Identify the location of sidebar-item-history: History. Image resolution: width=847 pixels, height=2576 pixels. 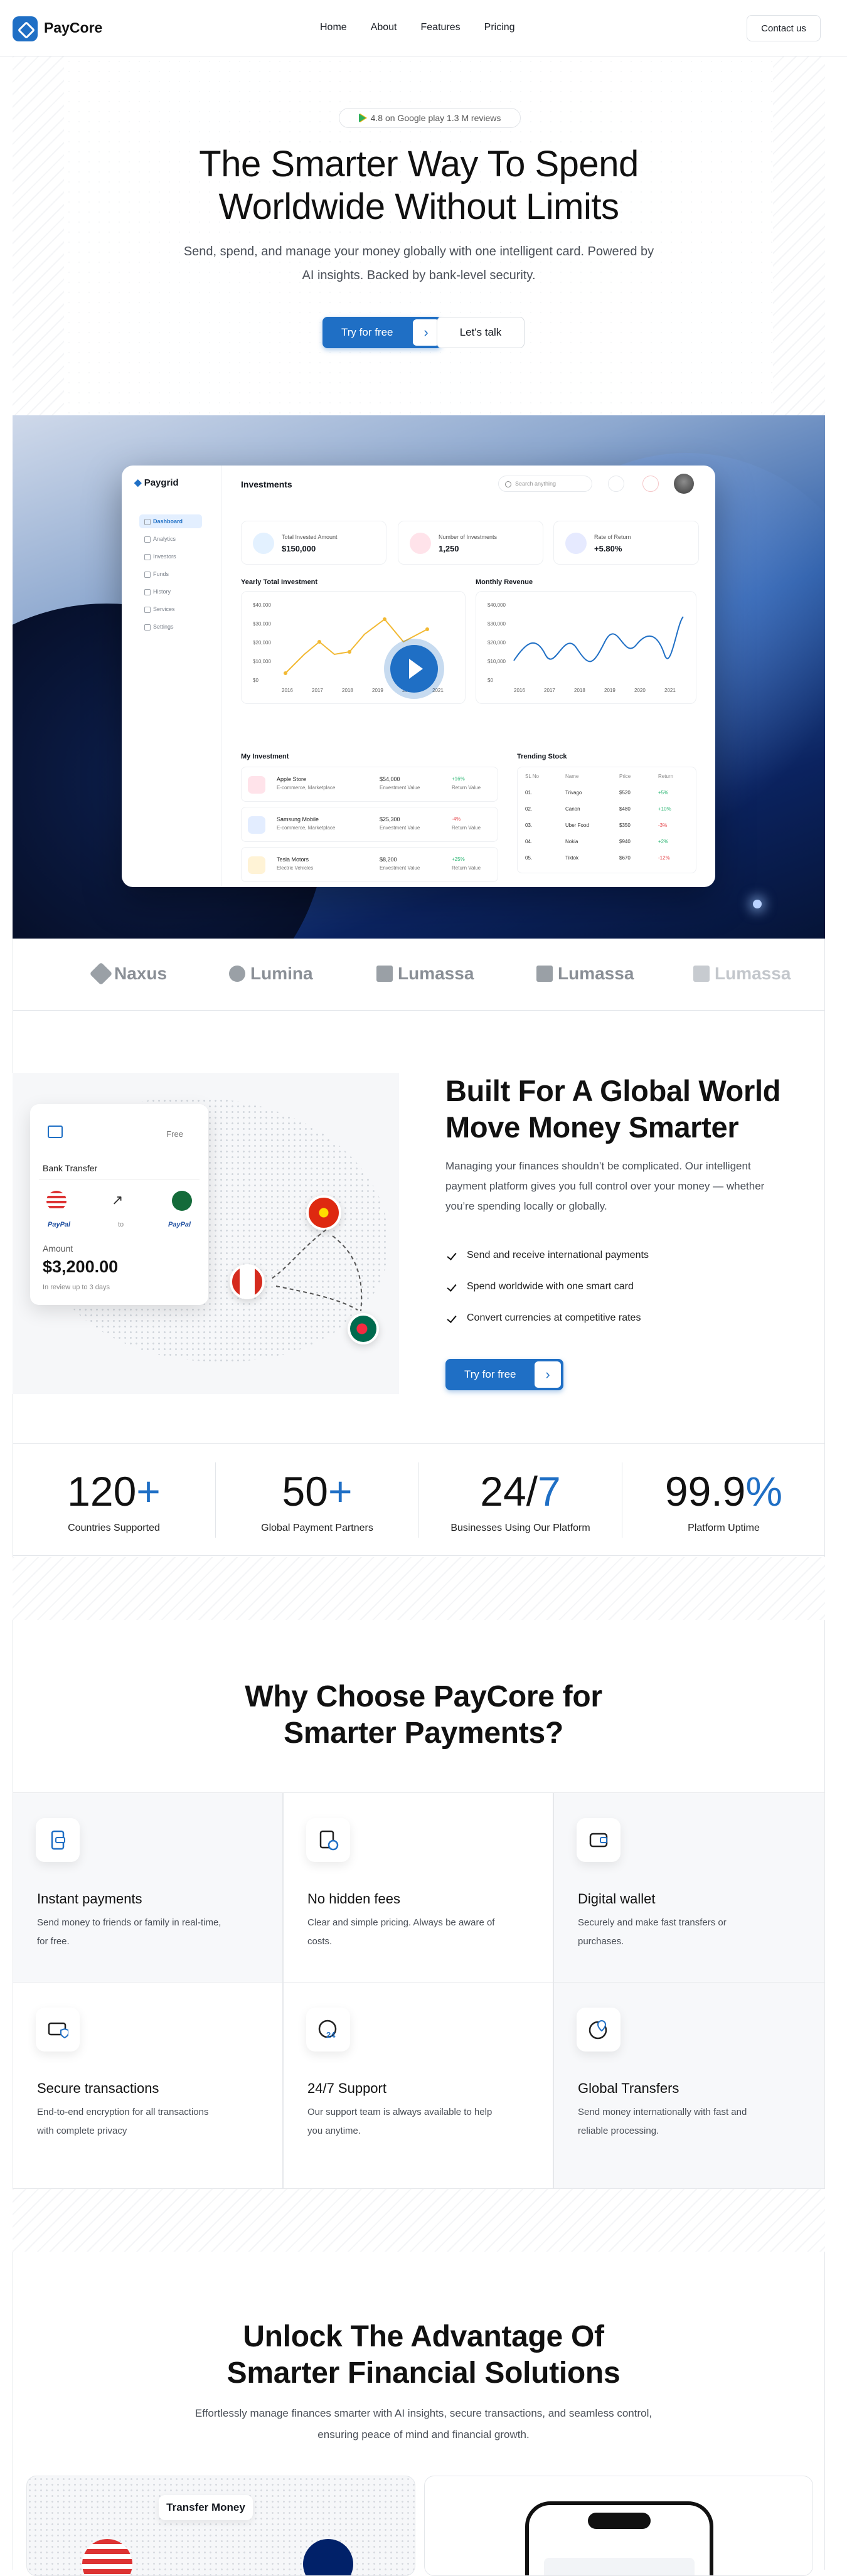
(170, 592).